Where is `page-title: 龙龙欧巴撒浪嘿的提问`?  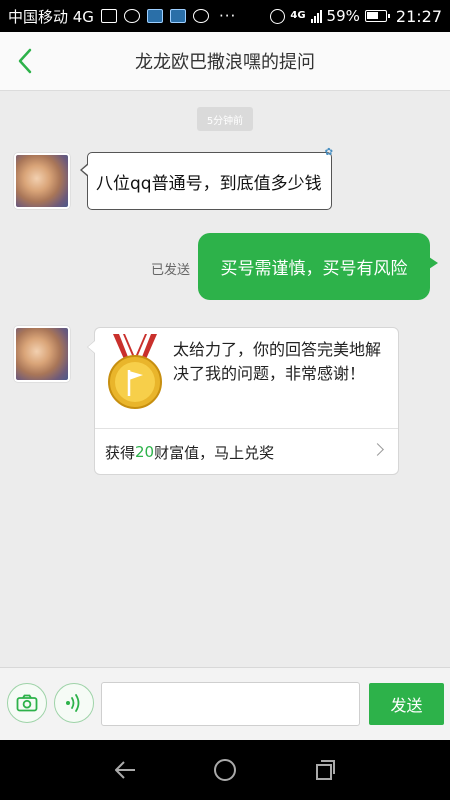 page-title: 龙龙欧巴撒浪嘿的提问 is located at coordinates (225, 62).